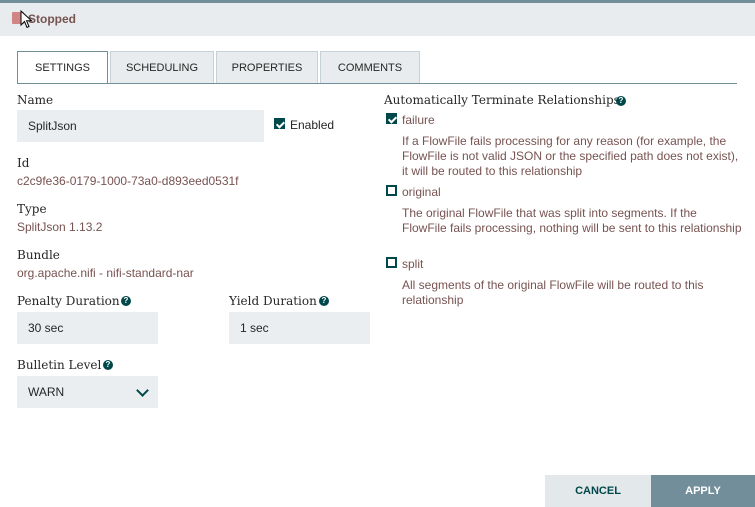 The width and height of the screenshot is (755, 507). Describe the element at coordinates (418, 120) in the screenshot. I see `failure-name: failure` at that location.